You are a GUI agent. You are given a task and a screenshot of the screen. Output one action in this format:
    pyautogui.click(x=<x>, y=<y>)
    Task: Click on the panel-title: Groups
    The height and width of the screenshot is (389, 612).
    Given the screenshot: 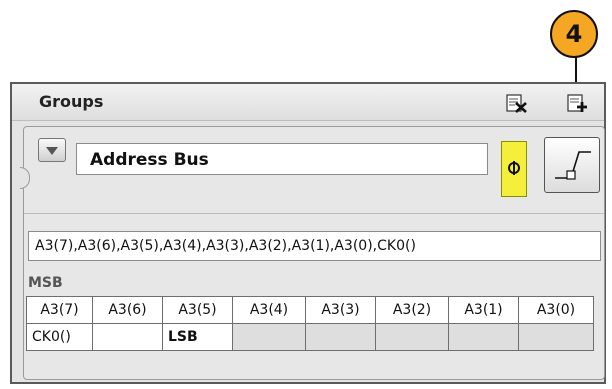 What is the action you would take?
    pyautogui.click(x=71, y=101)
    